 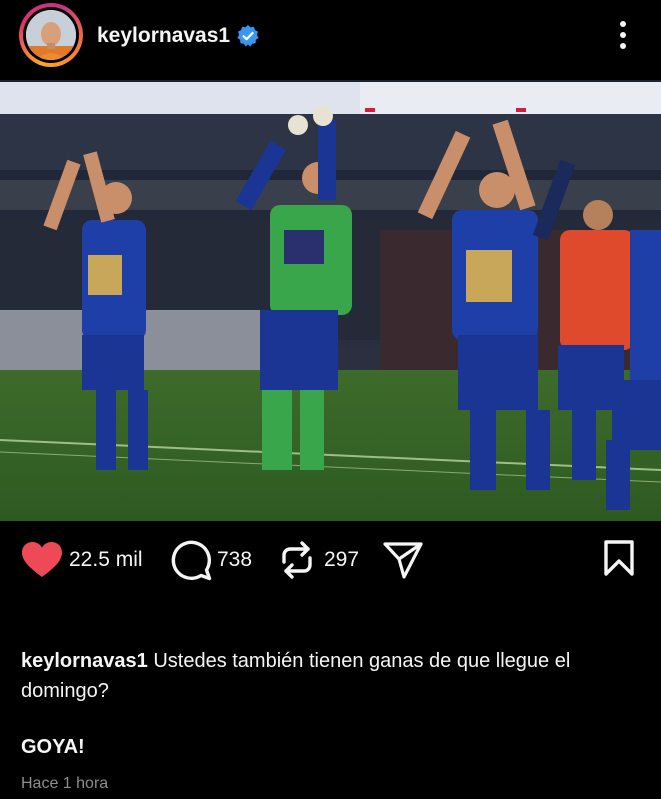 I want to click on avatar, so click(x=51, y=35).